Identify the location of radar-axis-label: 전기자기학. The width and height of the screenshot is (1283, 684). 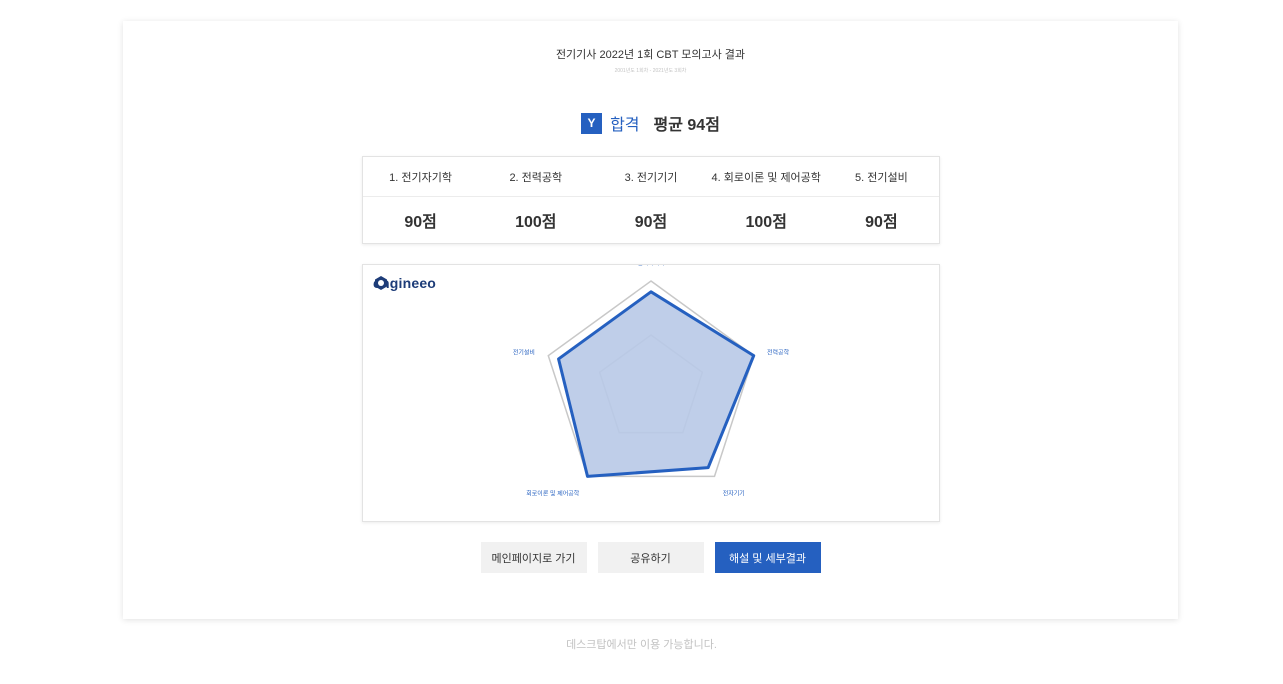
(651, 266).